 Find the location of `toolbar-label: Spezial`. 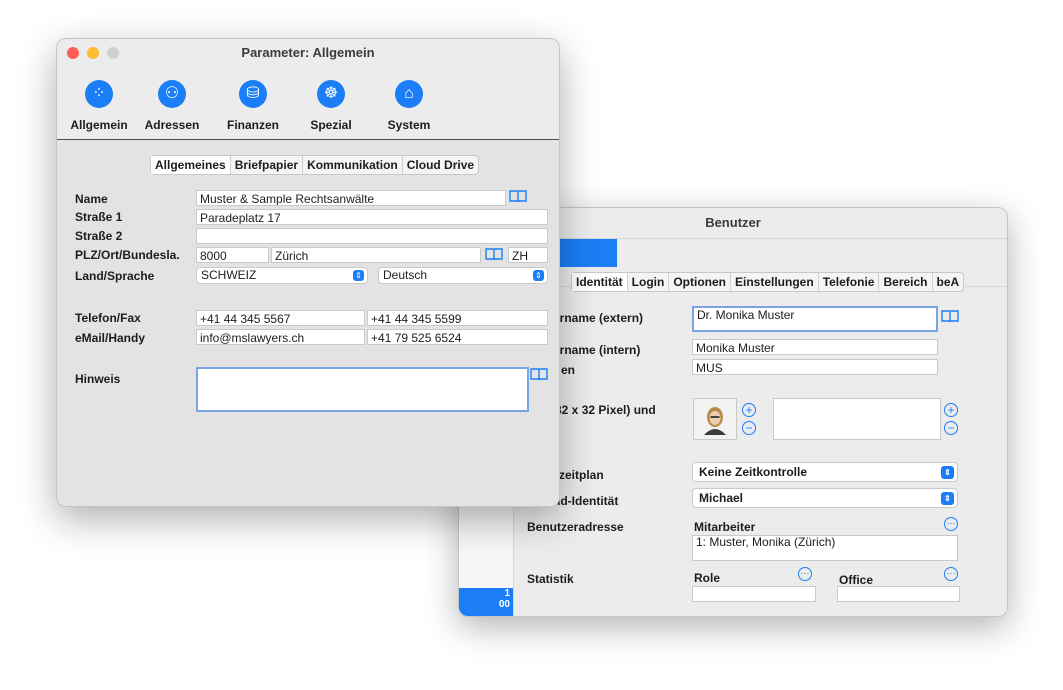

toolbar-label: Spezial is located at coordinates (331, 125).